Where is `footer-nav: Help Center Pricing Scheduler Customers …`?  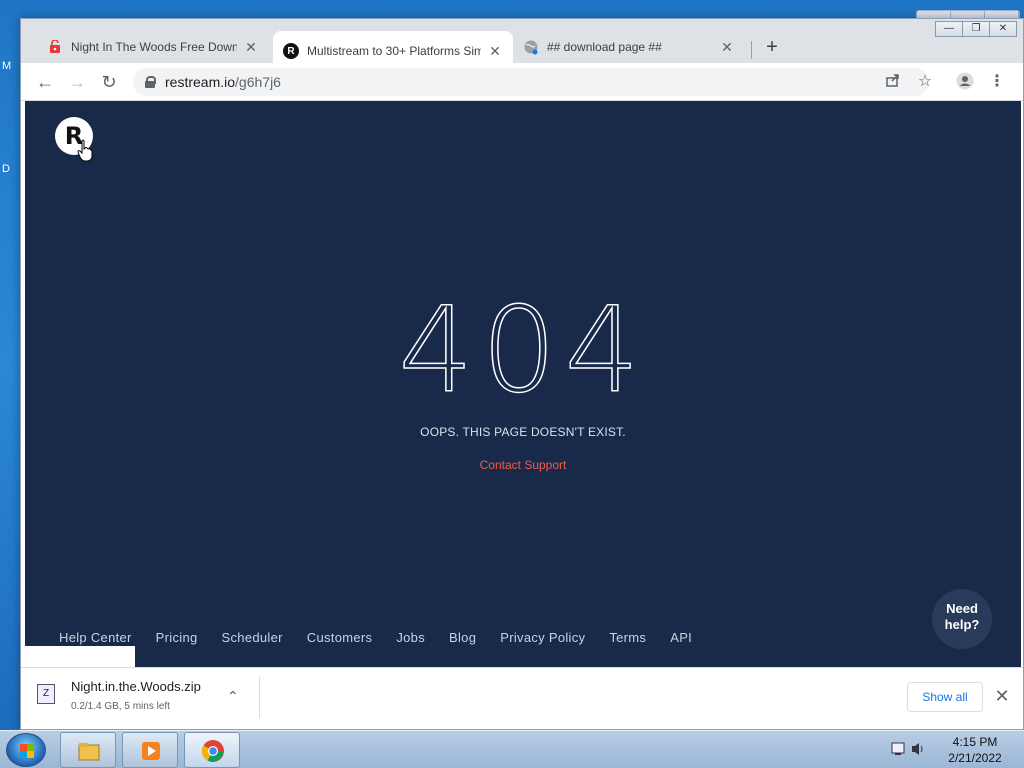
footer-nav: Help Center Pricing Scheduler Customers … is located at coordinates (387, 637).